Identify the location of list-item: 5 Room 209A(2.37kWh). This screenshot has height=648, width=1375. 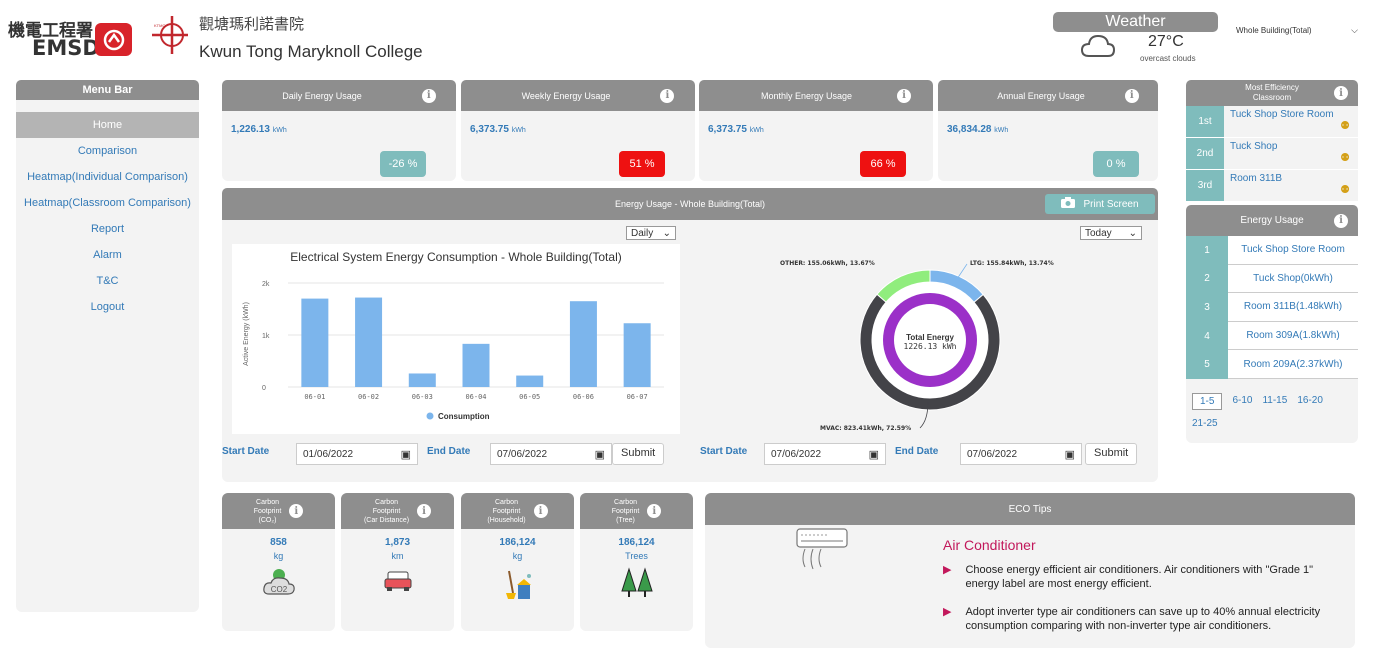
(1272, 364).